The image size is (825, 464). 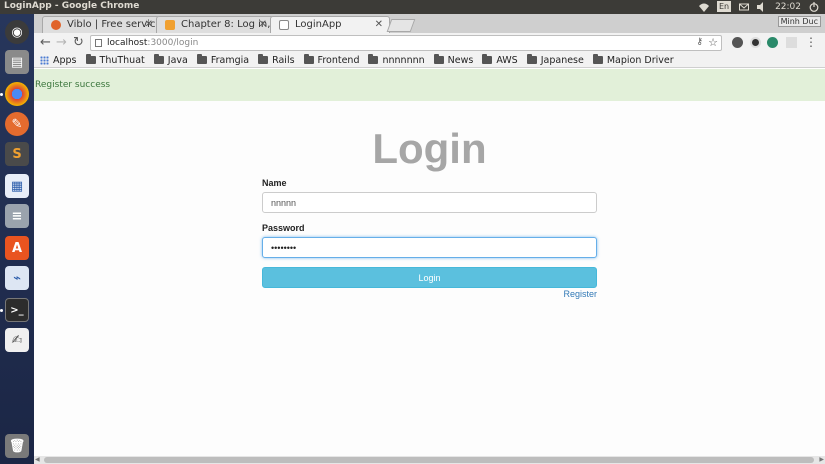 I want to click on name-label: Name, so click(x=274, y=183).